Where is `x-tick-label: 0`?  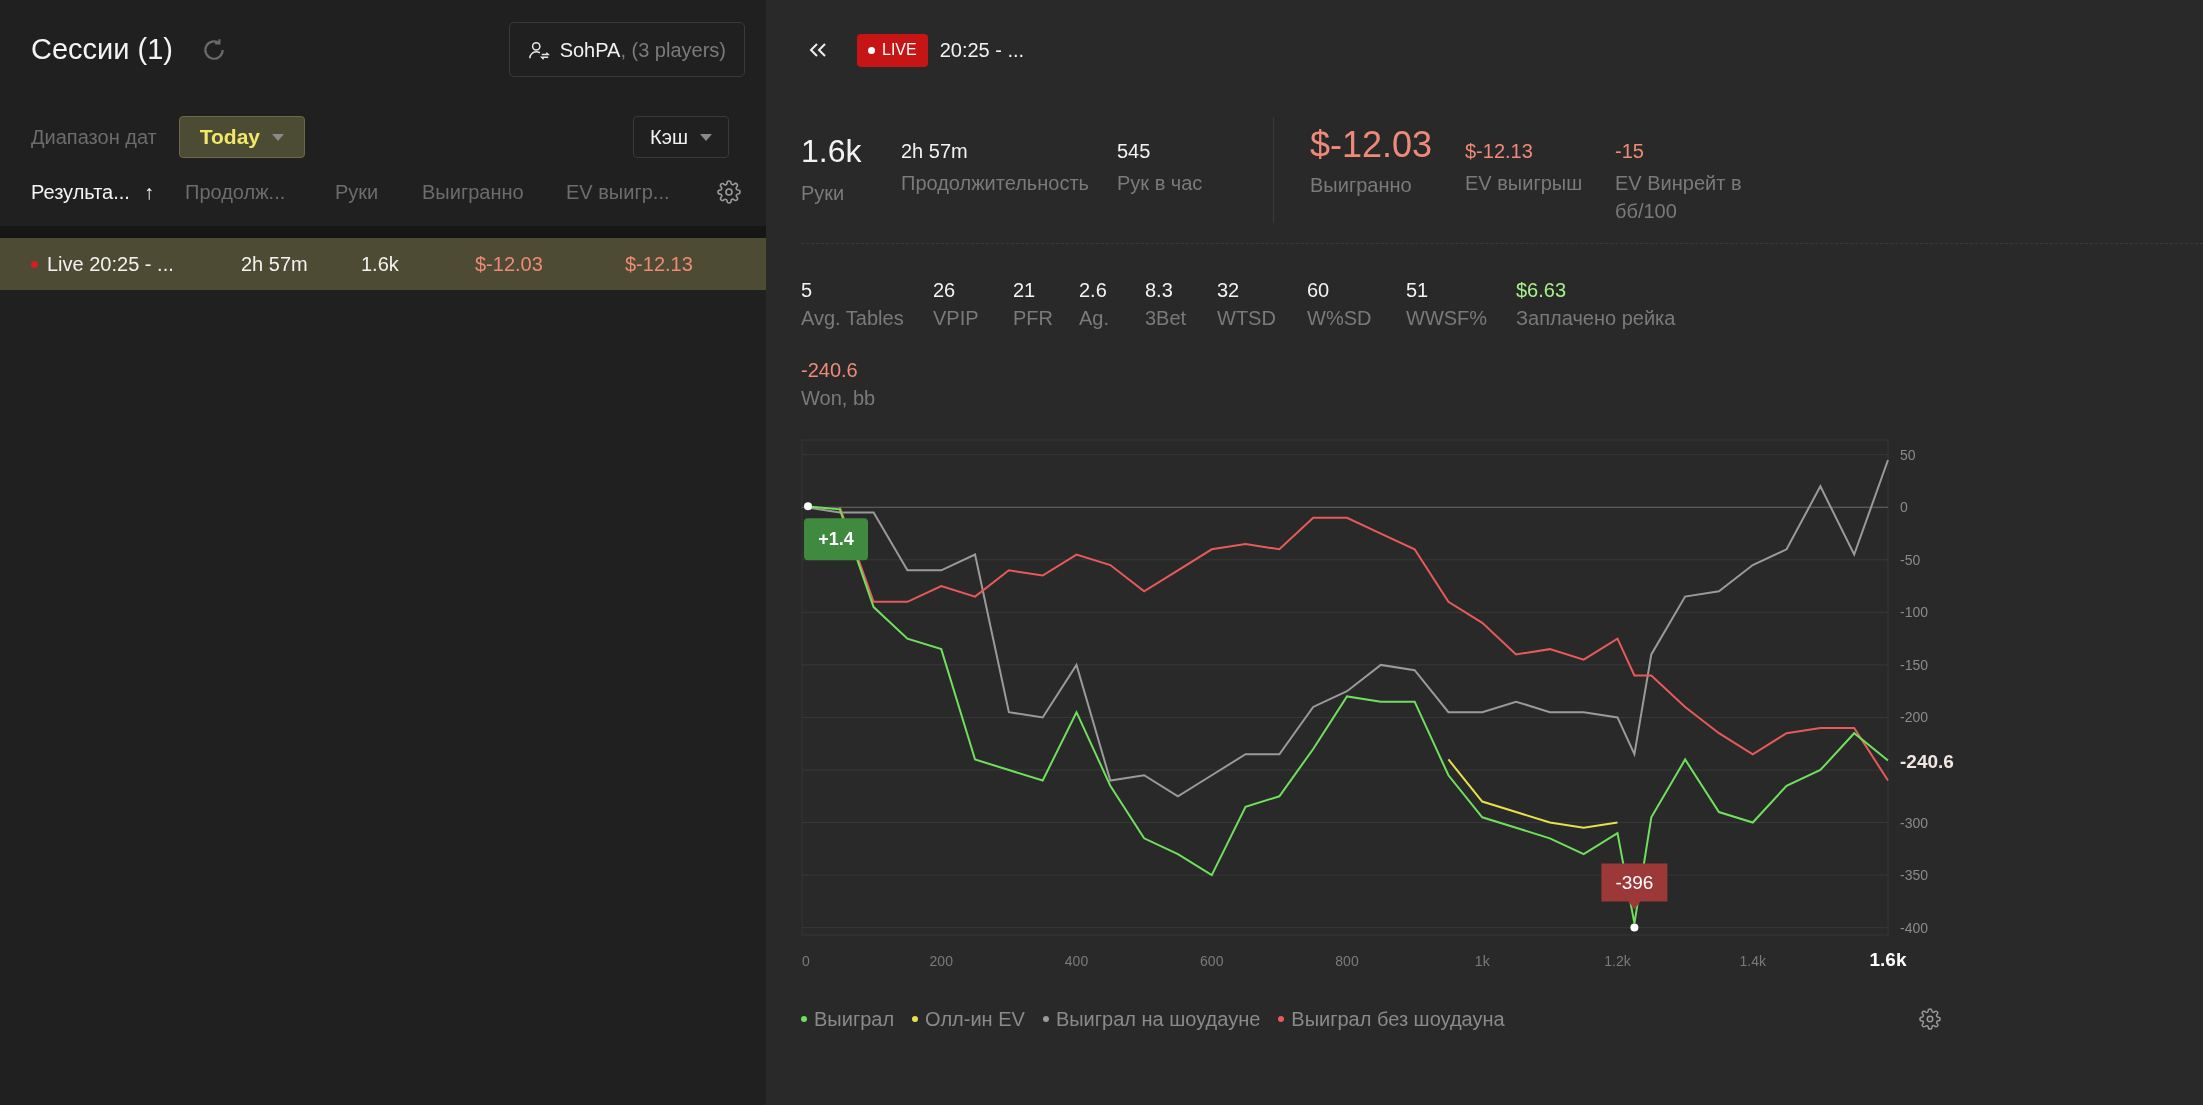 x-tick-label: 0 is located at coordinates (806, 961).